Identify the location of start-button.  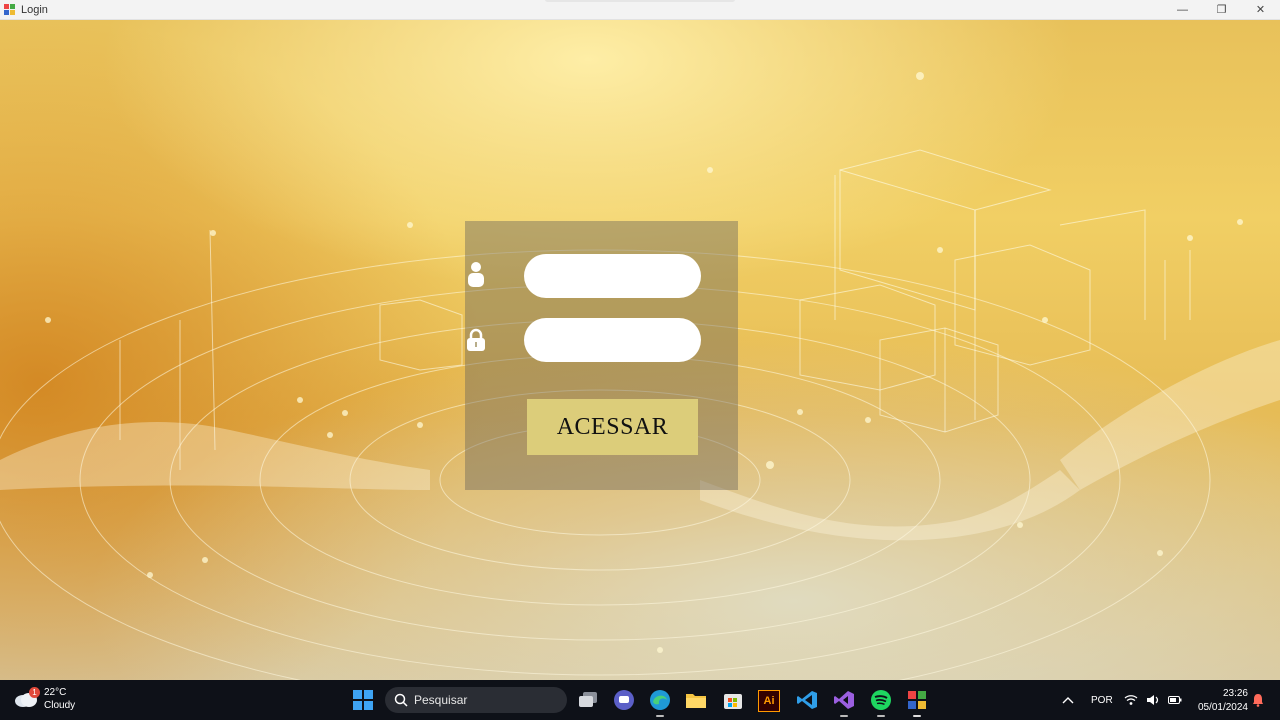
(363, 700).